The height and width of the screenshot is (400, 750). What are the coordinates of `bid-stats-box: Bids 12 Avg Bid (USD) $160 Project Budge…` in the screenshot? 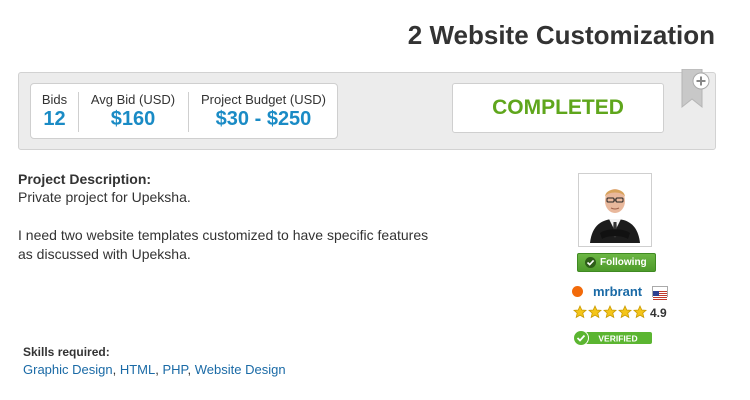 It's located at (184, 111).